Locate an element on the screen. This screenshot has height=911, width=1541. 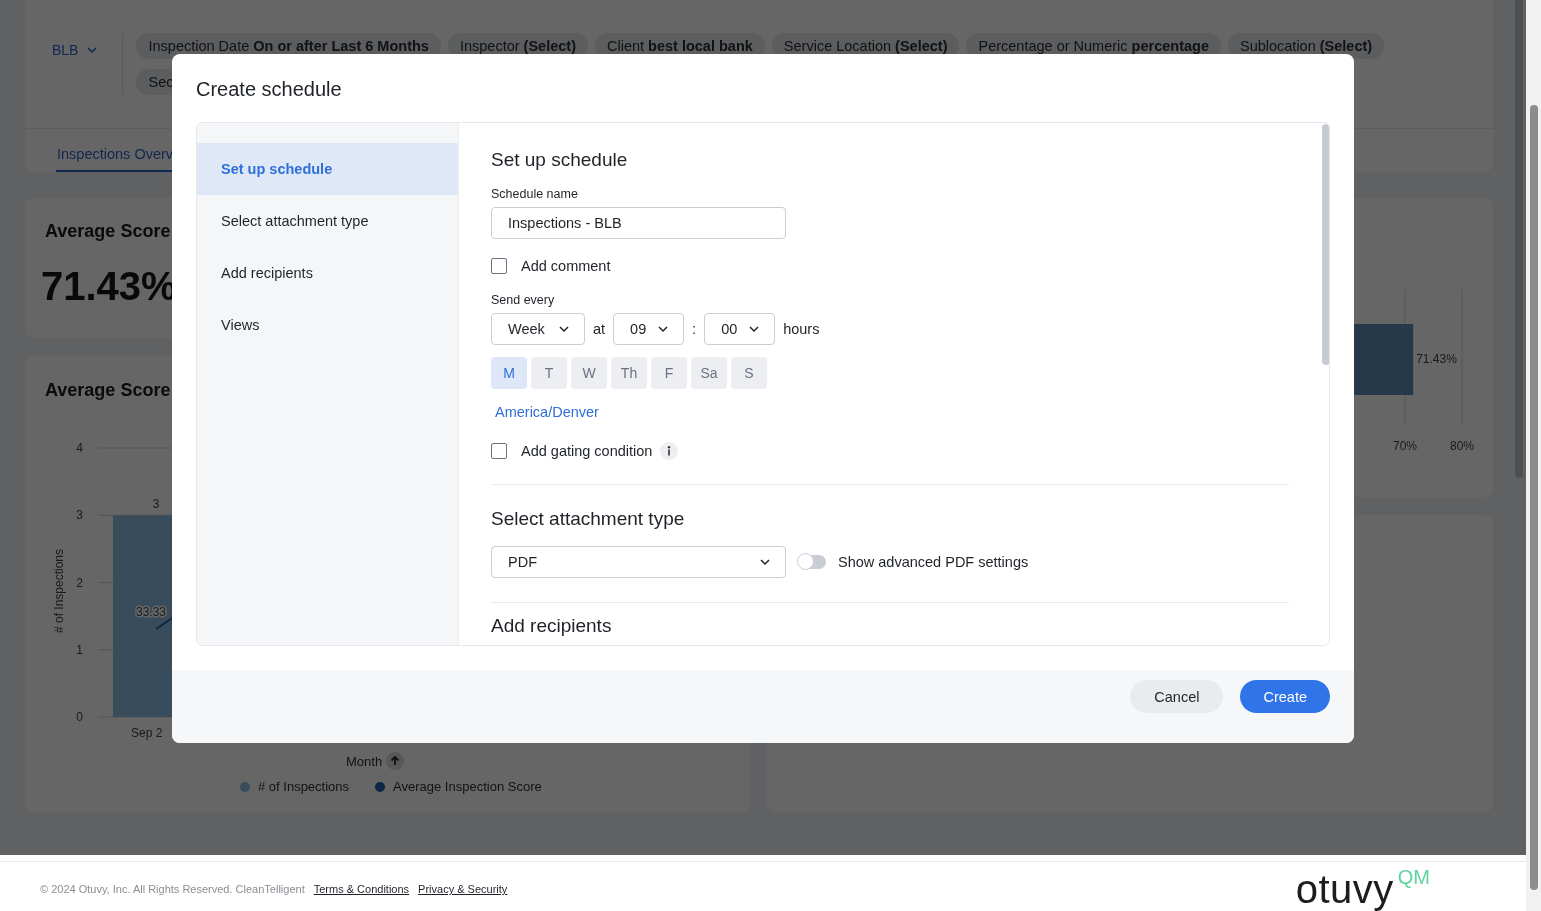
checkbox-label: Add gating condition is located at coordinates (587, 451).